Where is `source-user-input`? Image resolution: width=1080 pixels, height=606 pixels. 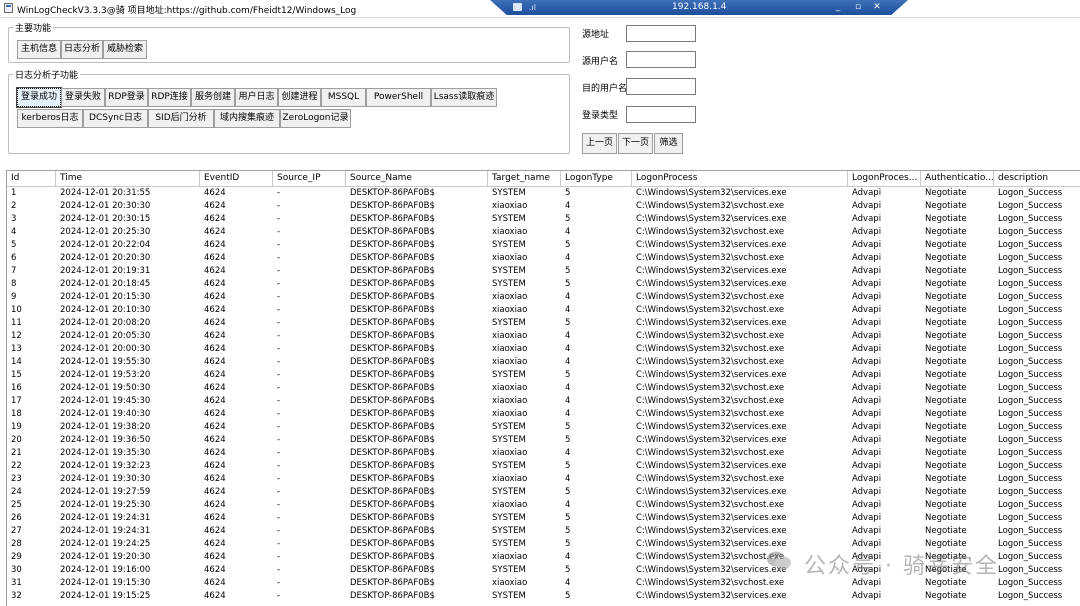 source-user-input is located at coordinates (661, 59).